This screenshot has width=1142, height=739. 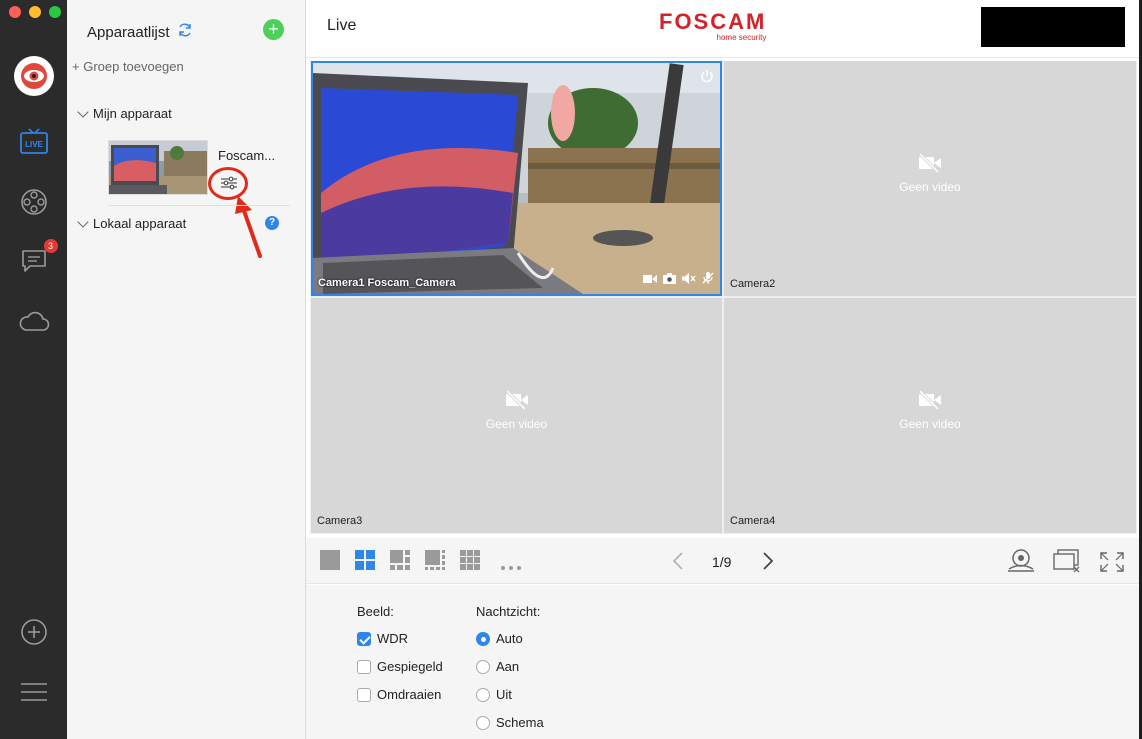 I want to click on night-off-radio: Uit, so click(x=494, y=694).